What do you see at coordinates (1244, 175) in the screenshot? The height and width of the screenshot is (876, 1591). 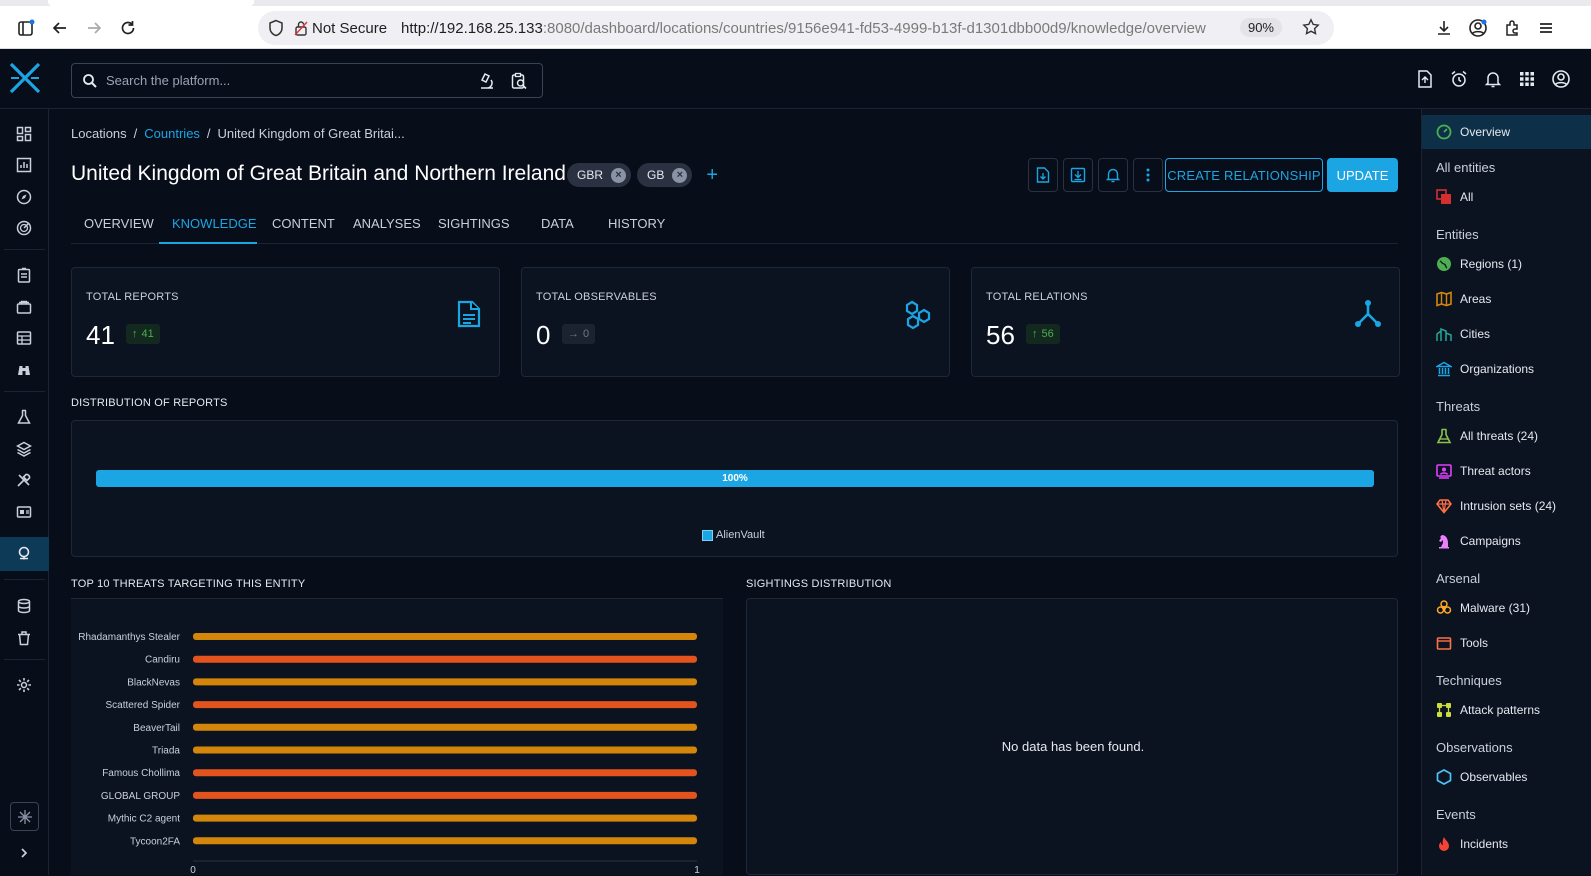 I see `create-relationship-button: CREATE RELATIONSHIP` at bounding box center [1244, 175].